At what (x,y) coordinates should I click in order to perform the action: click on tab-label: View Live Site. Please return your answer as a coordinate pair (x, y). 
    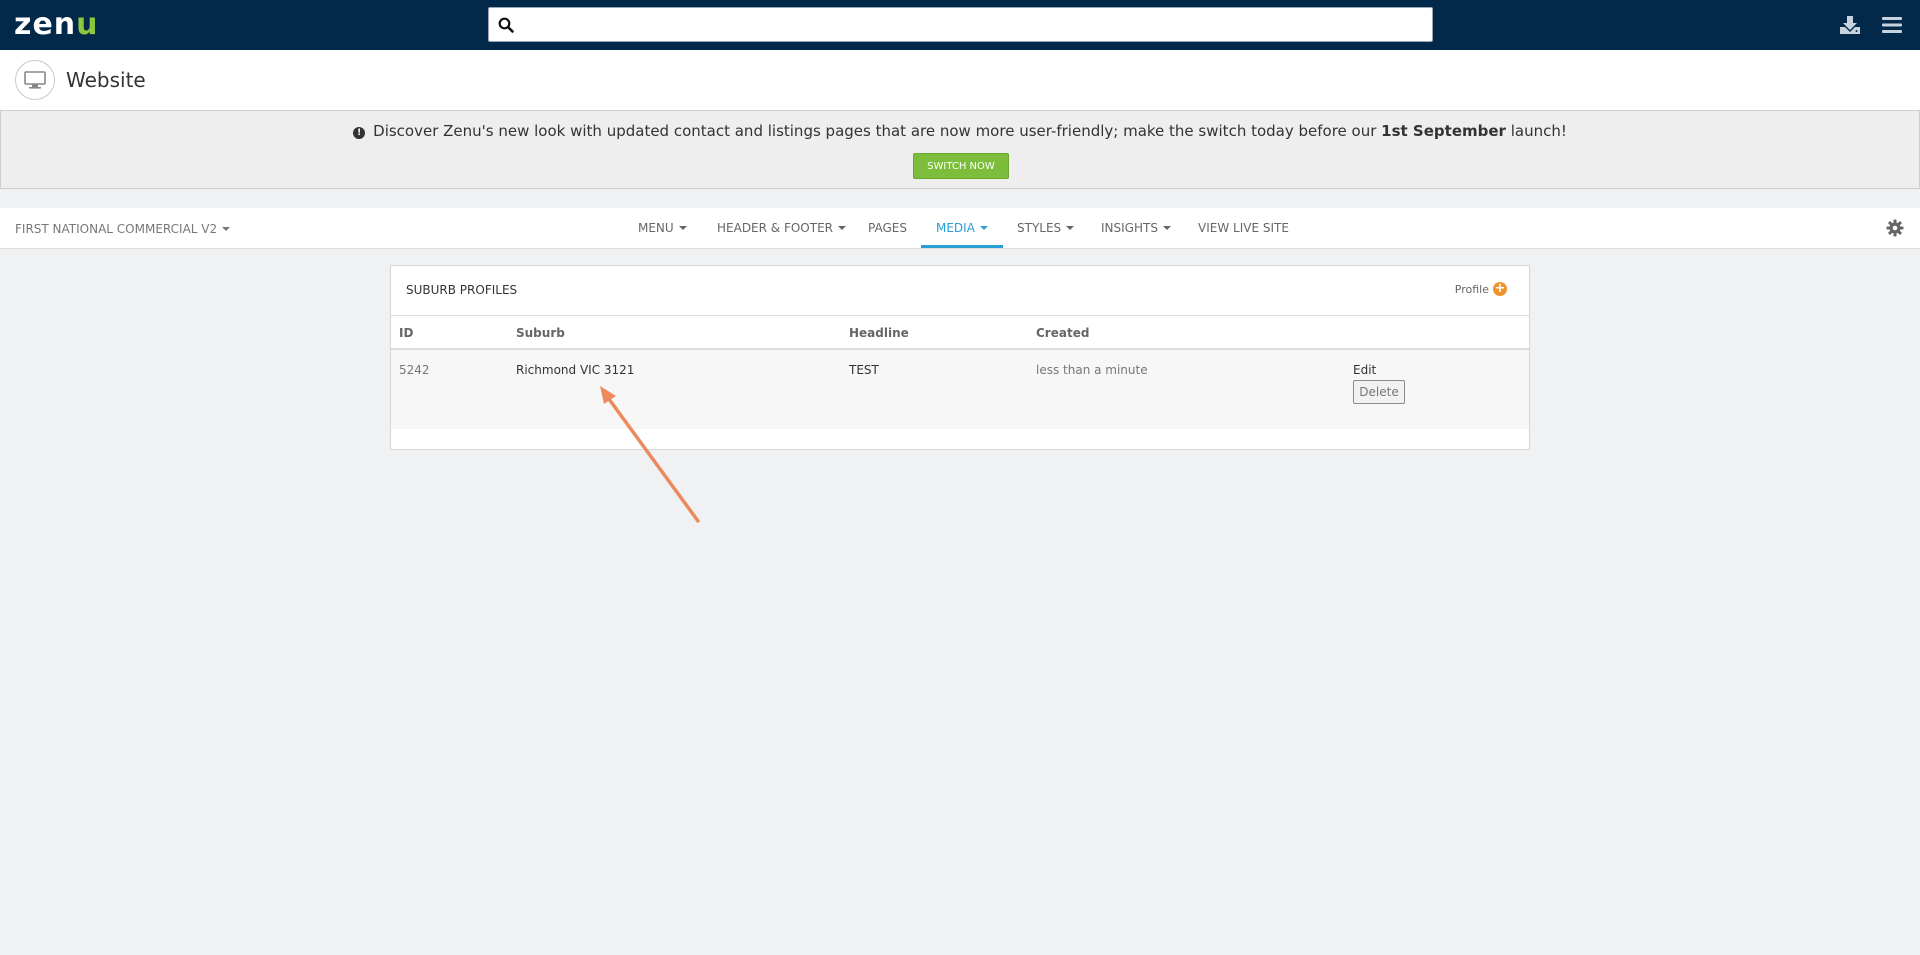
    Looking at the image, I should click on (1243, 228).